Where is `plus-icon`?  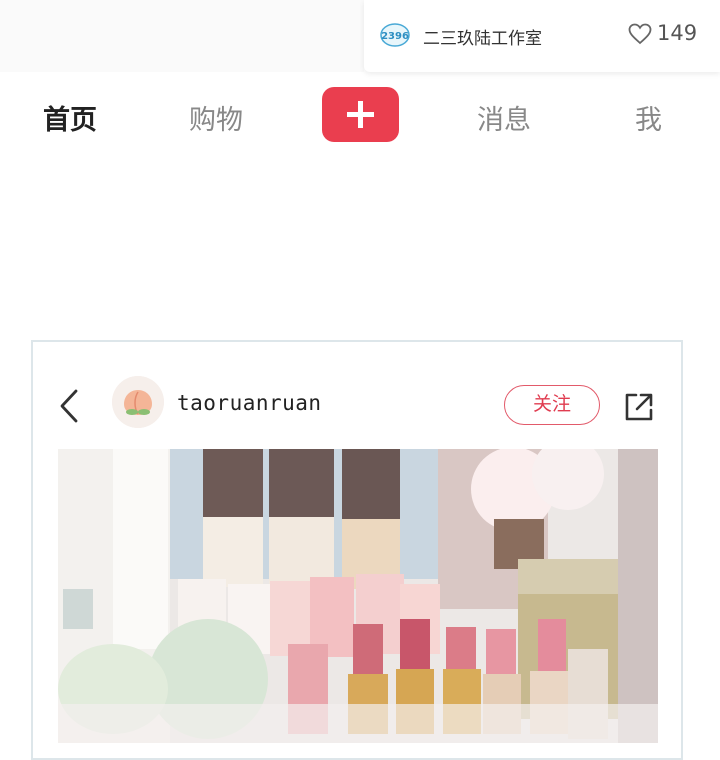
plus-icon is located at coordinates (360, 114).